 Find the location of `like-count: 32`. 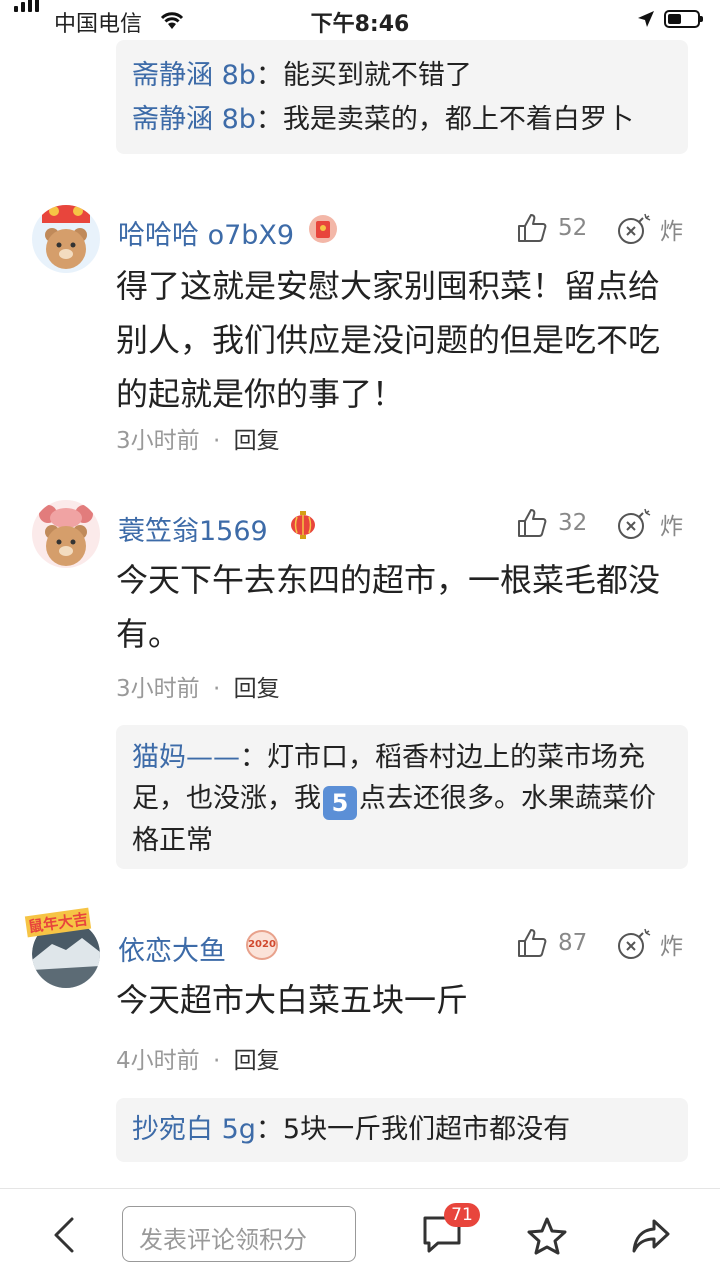

like-count: 32 is located at coordinates (573, 523).